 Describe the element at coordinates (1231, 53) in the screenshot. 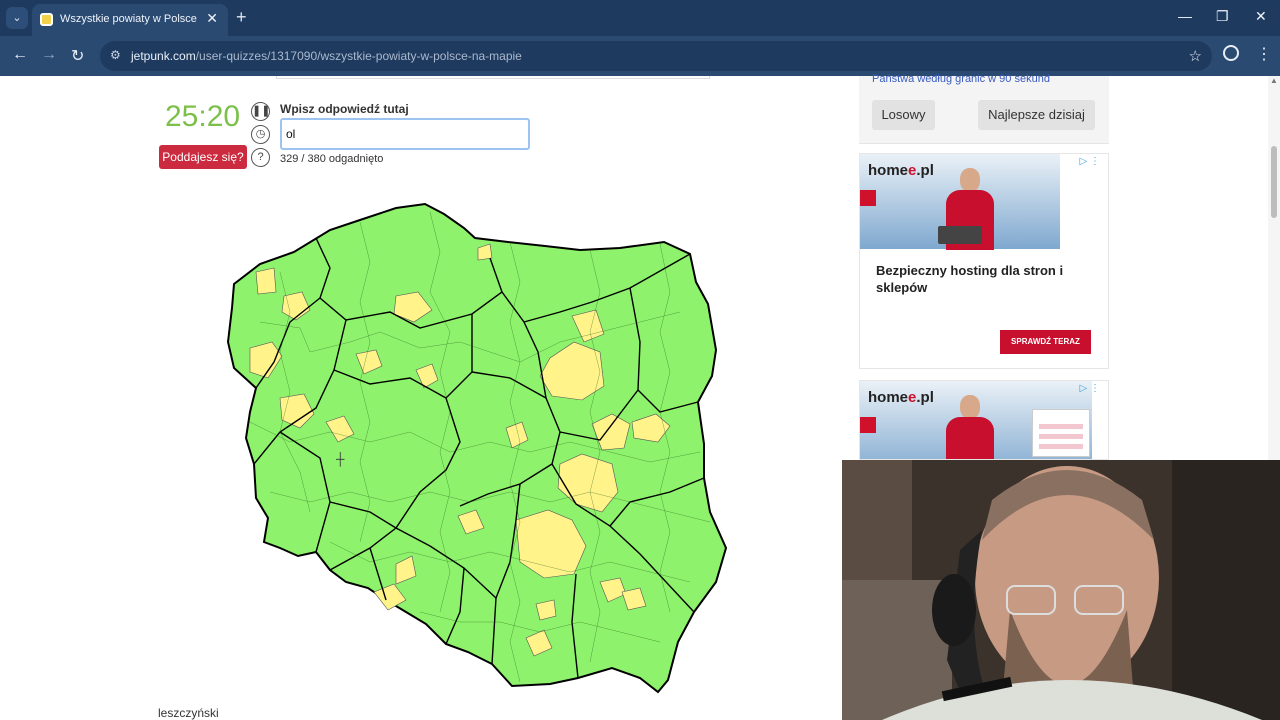

I see `profile-icon` at that location.